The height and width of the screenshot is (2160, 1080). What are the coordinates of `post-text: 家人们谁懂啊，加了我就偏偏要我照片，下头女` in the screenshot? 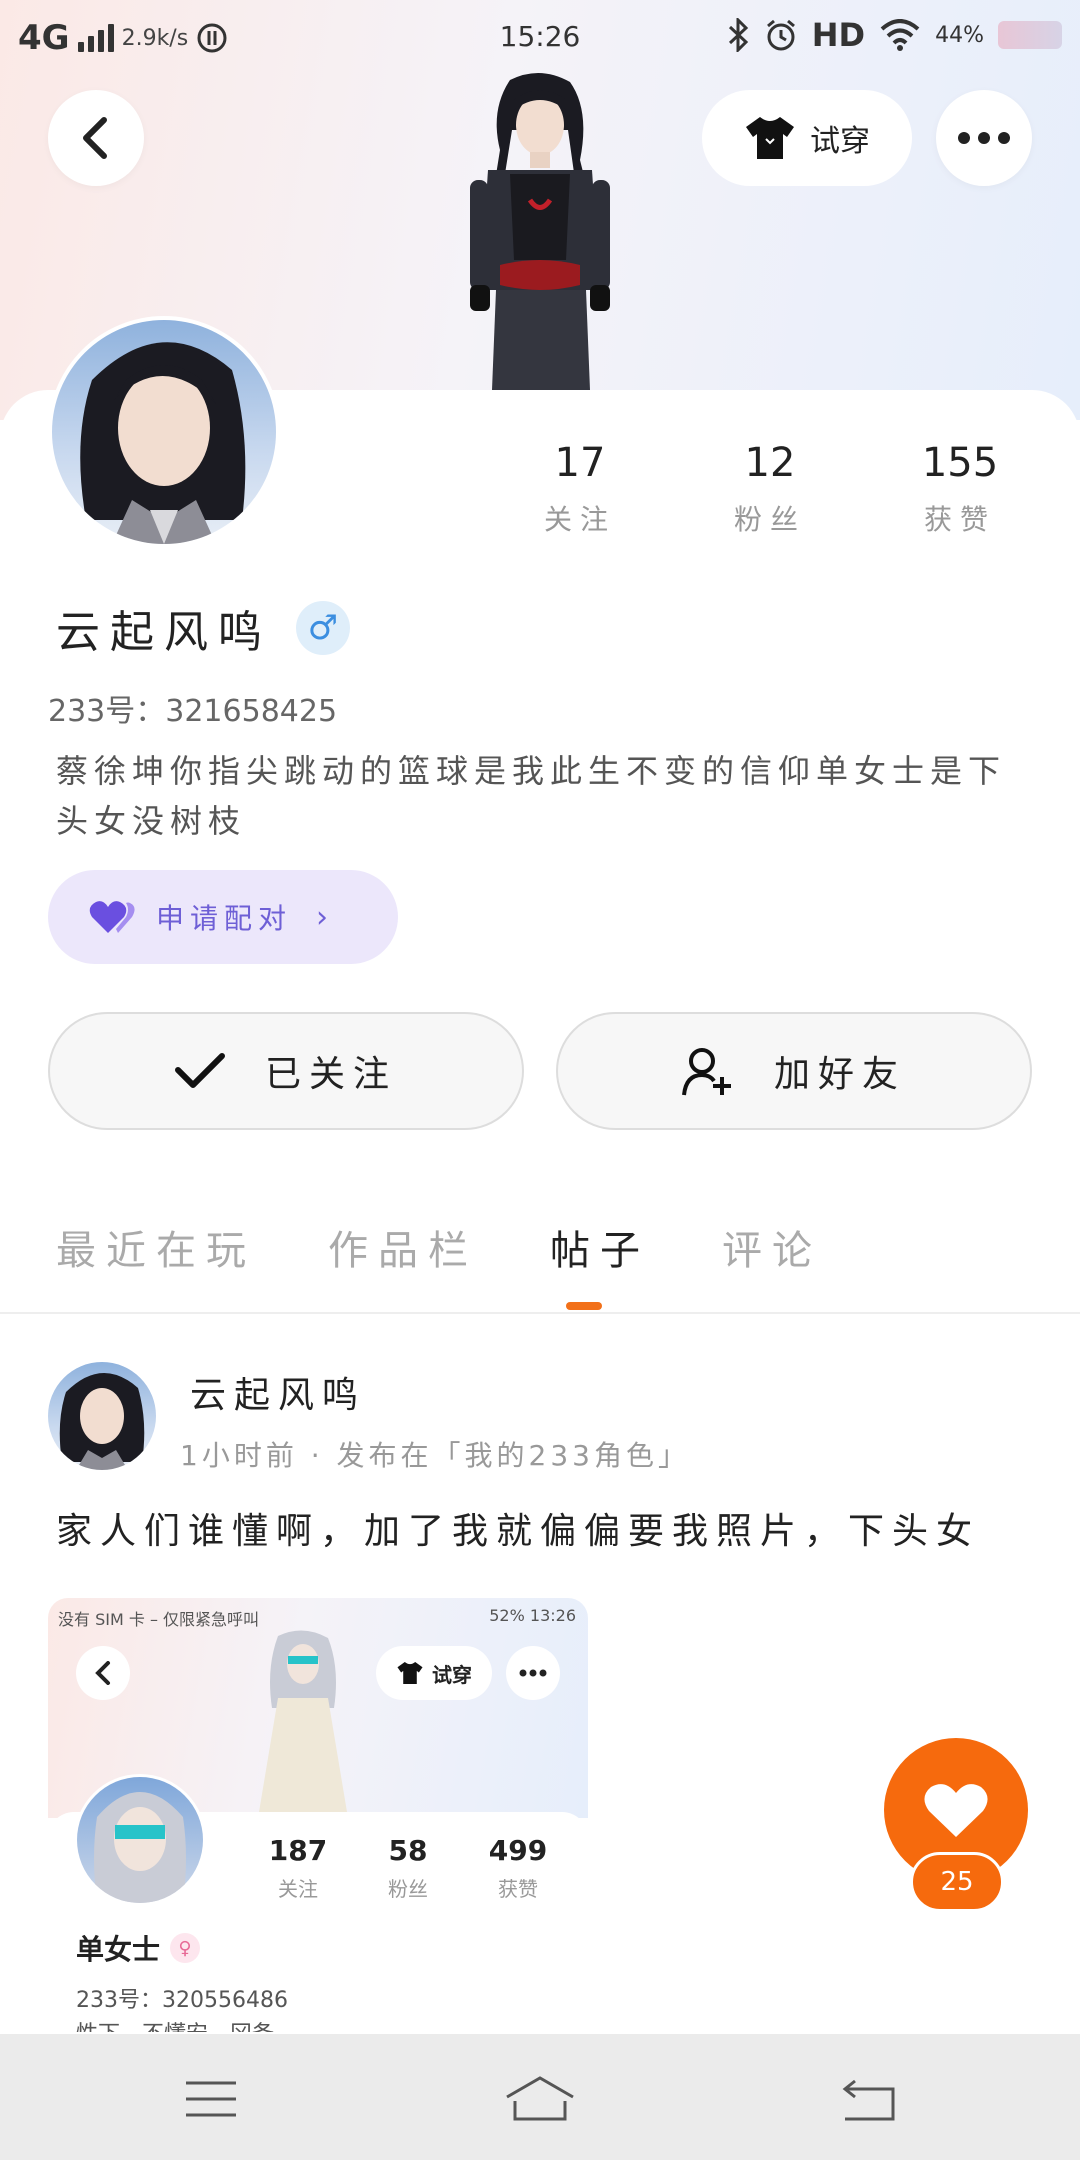 It's located at (518, 1531).